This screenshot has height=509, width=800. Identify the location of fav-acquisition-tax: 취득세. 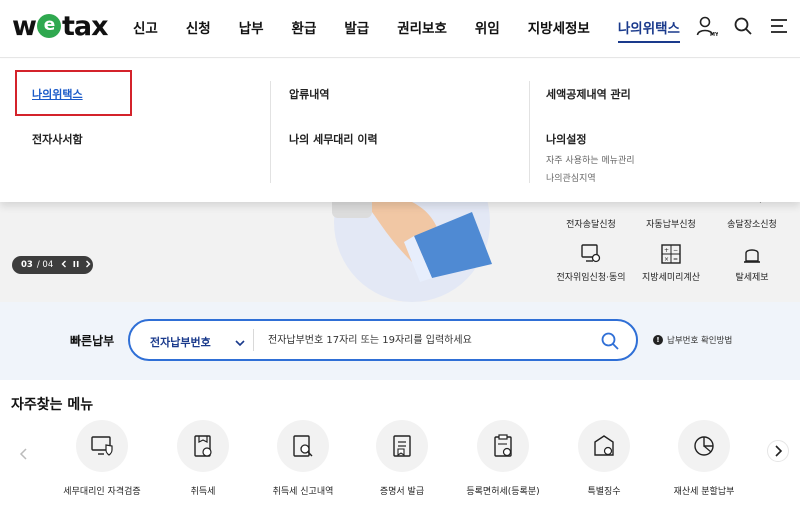
(203, 458).